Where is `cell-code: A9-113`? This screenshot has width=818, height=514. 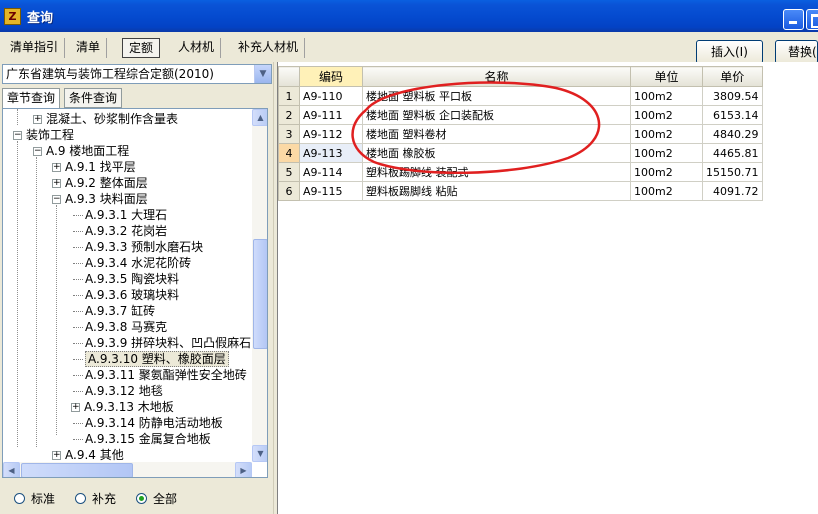 cell-code: A9-113 is located at coordinates (331, 153).